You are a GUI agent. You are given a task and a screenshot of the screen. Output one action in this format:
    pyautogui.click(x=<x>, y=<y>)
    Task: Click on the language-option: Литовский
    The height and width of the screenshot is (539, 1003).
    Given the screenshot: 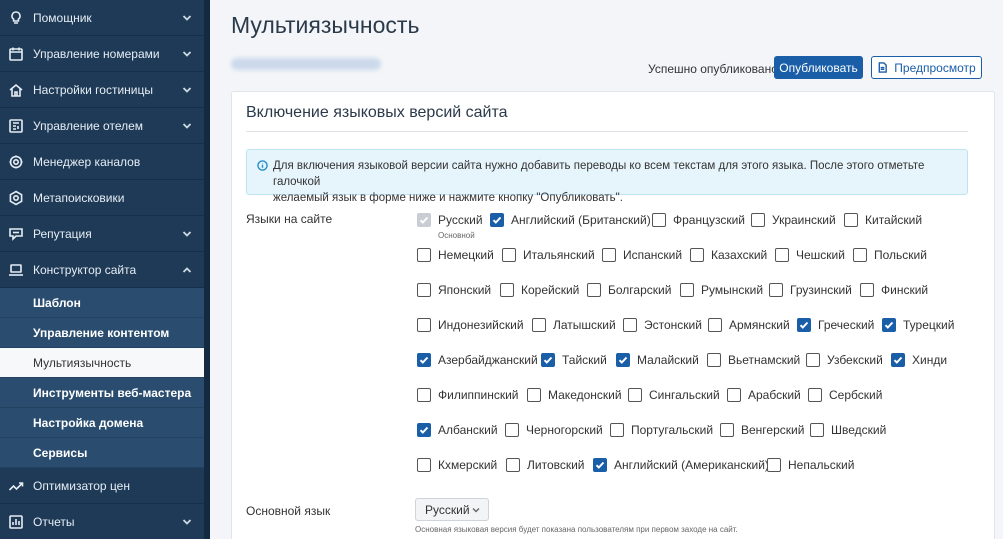 What is the action you would take?
    pyautogui.click(x=545, y=465)
    